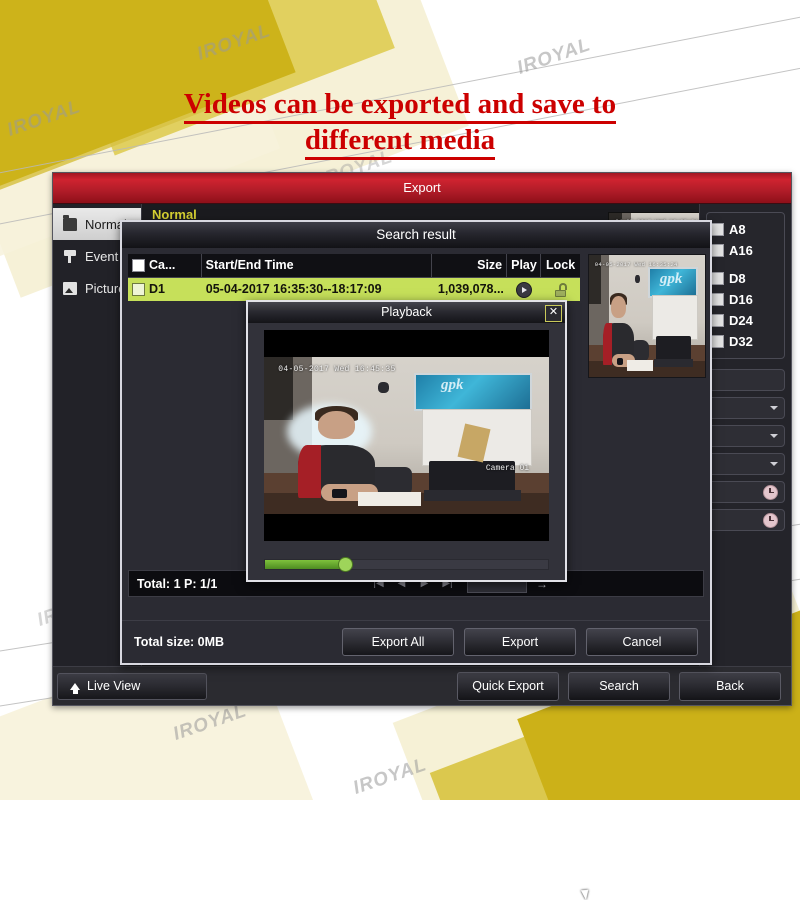 The height and width of the screenshot is (900, 800). What do you see at coordinates (346, 564) in the screenshot?
I see `playback-slider-handle` at bounding box center [346, 564].